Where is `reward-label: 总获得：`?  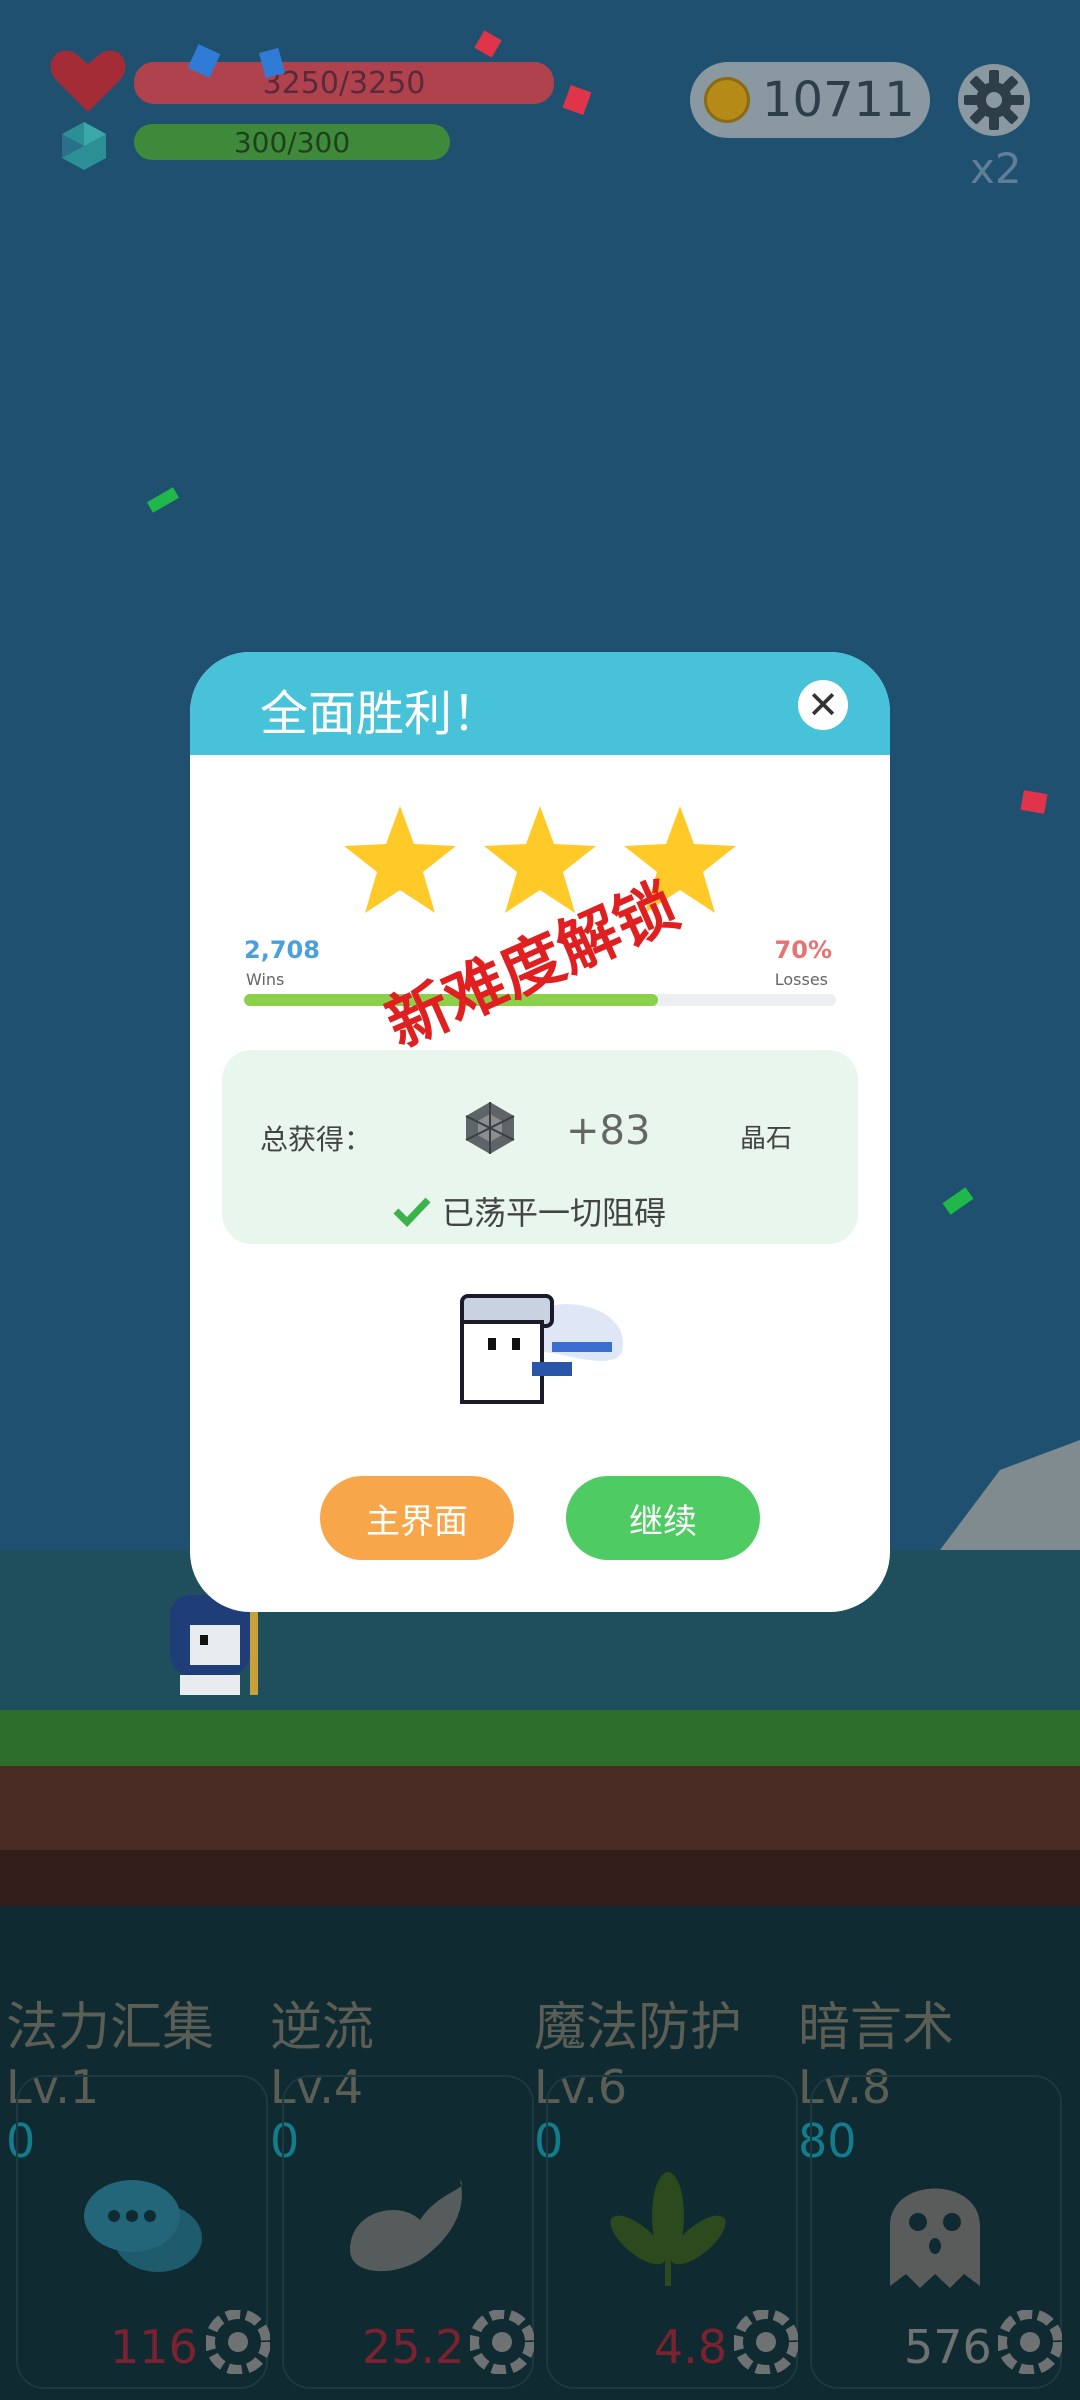
reward-label: 总获得： is located at coordinates (316, 1139).